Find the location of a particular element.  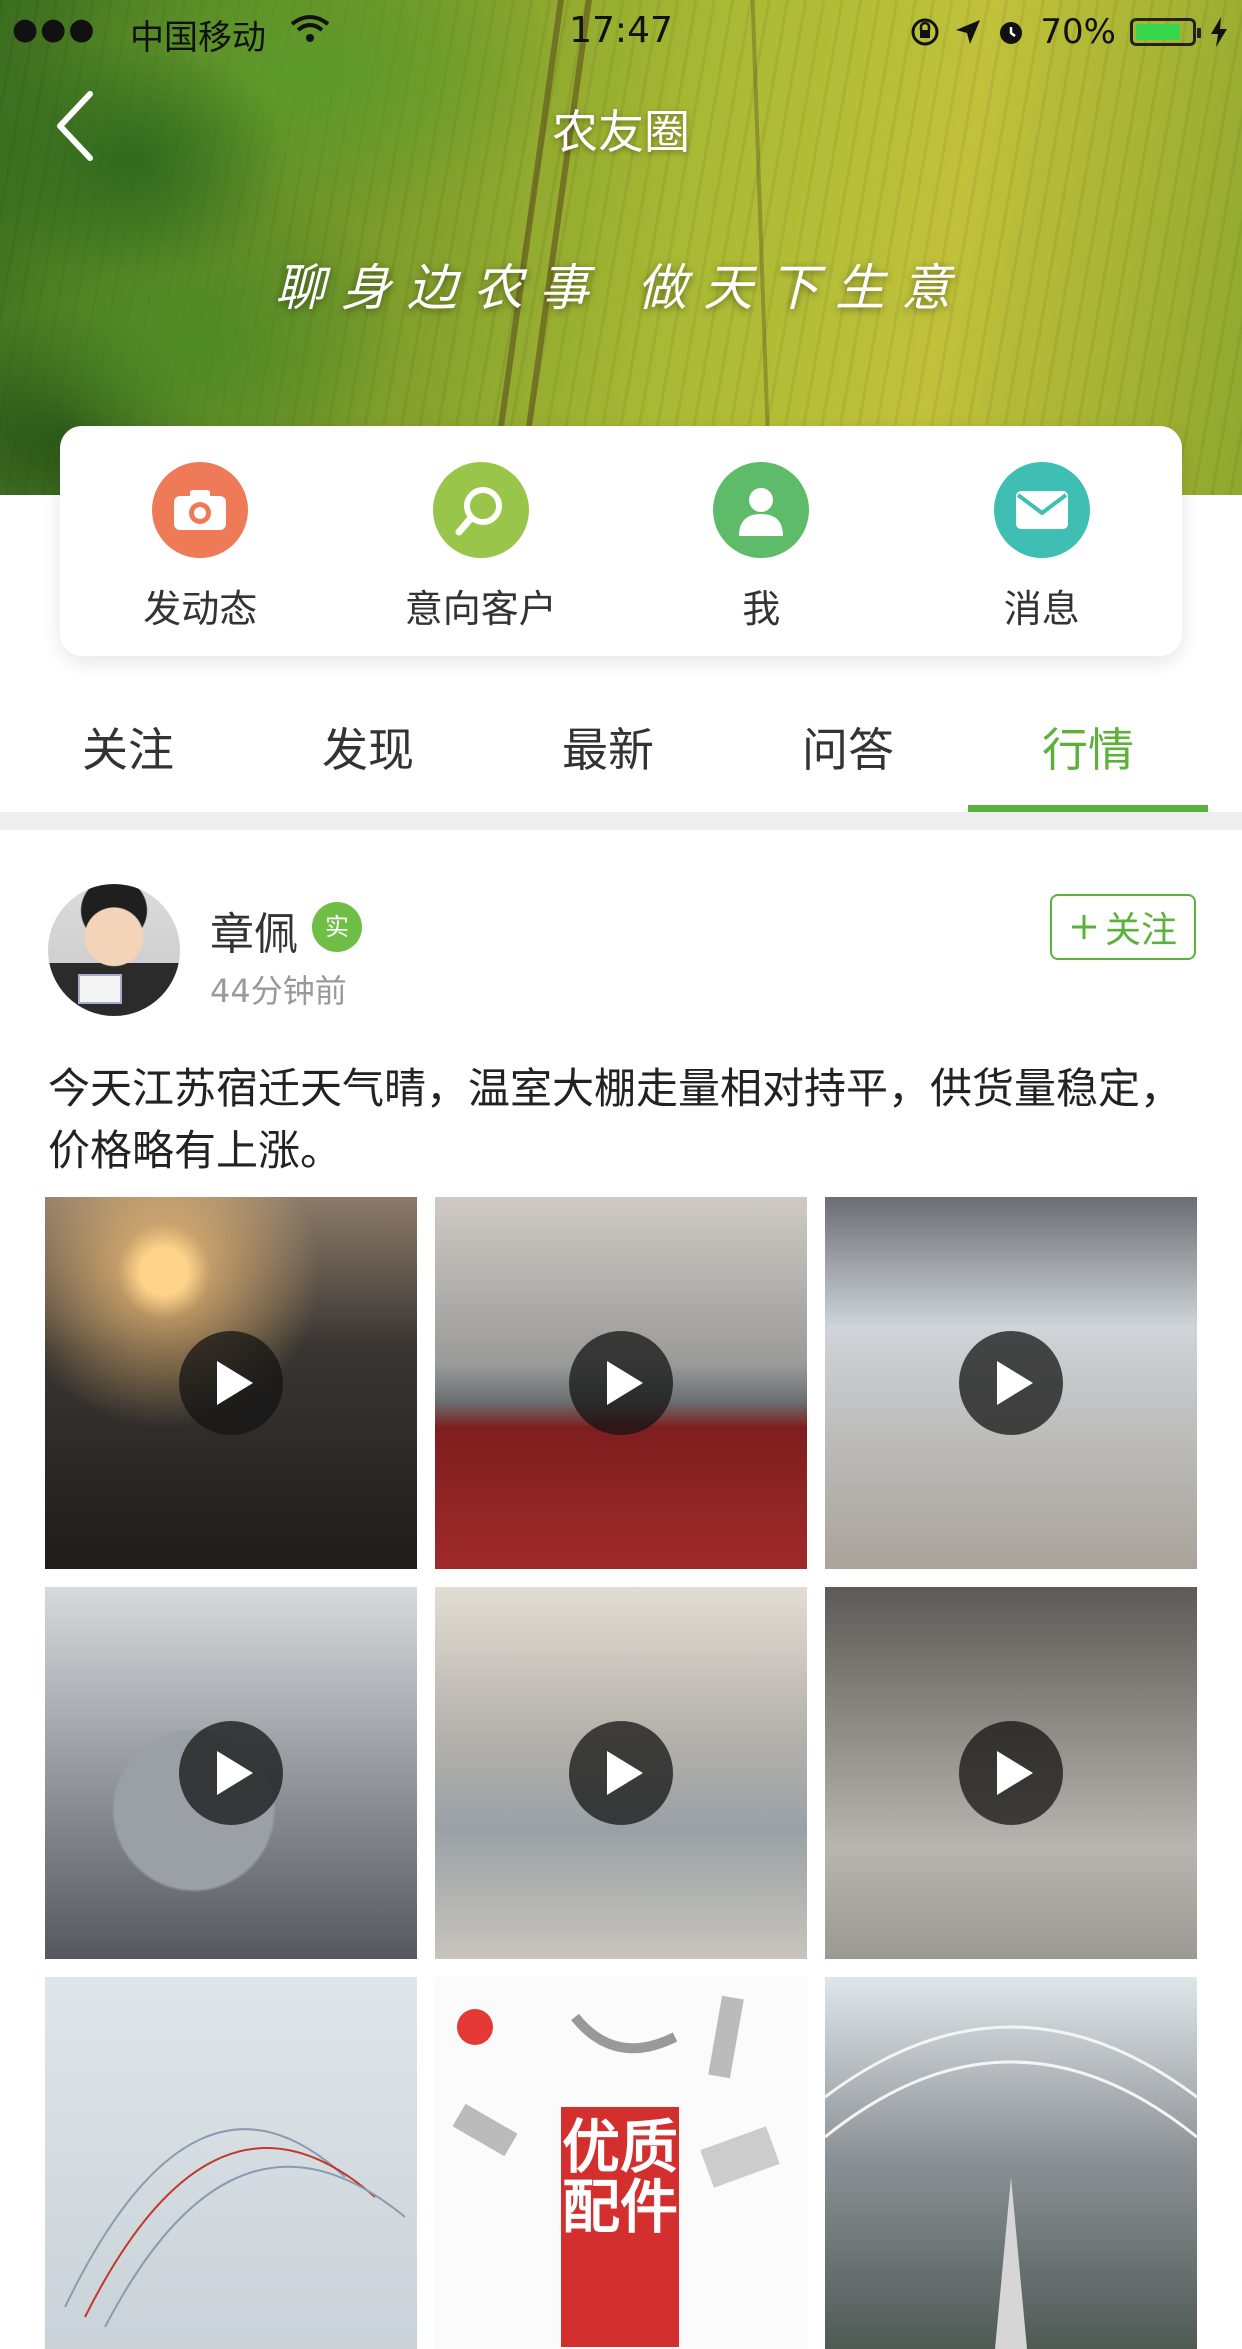

follow-button: 关注 is located at coordinates (1123, 927).